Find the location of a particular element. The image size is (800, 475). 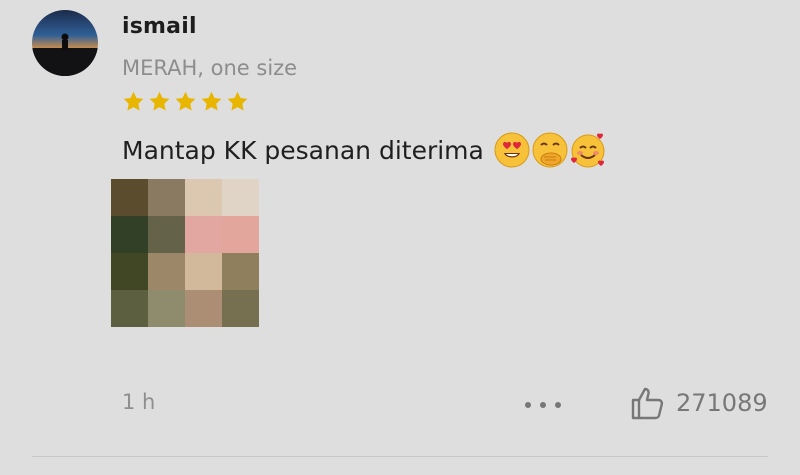

more-dots-icon is located at coordinates (543, 405).